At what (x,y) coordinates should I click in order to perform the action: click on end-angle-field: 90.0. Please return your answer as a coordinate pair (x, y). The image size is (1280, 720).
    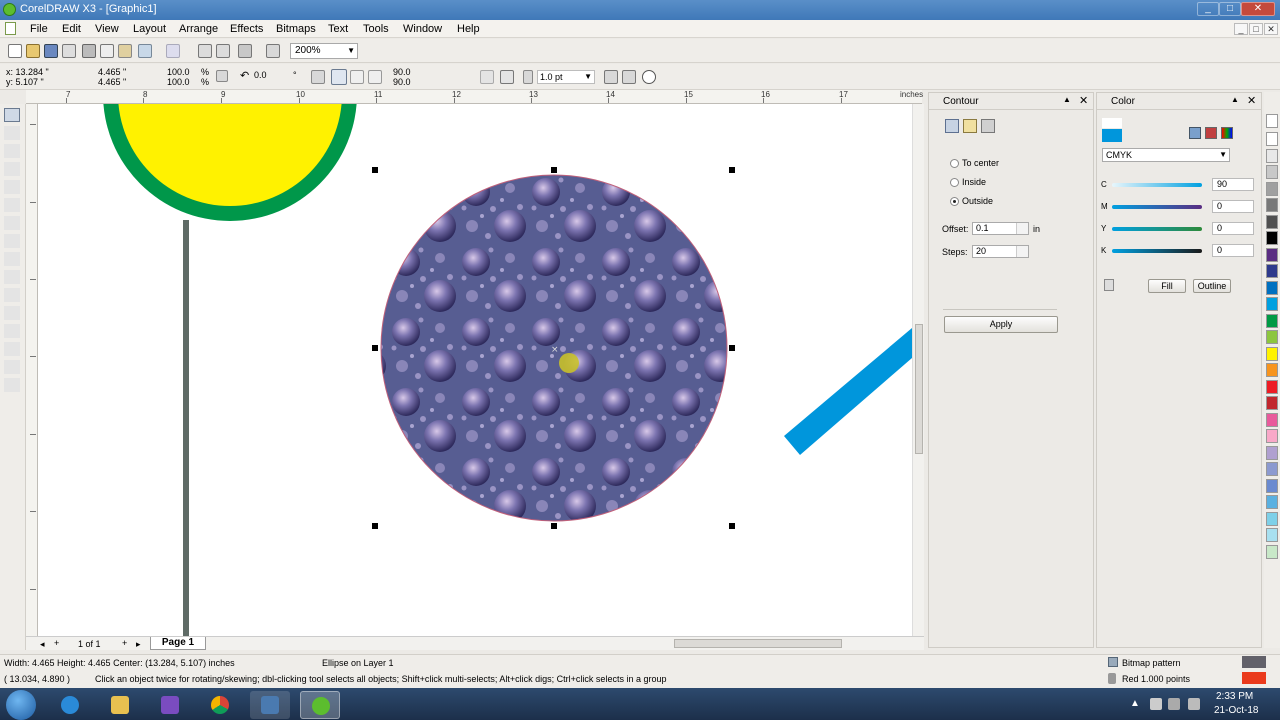
    Looking at the image, I should click on (411, 82).